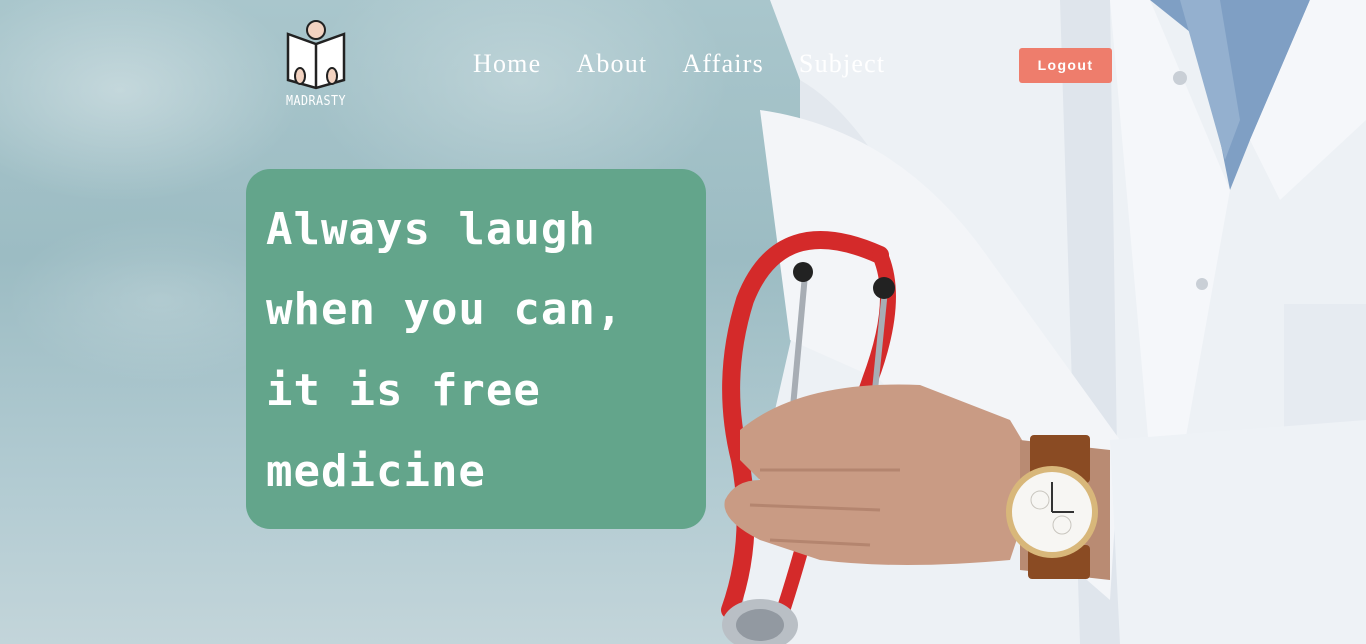 The height and width of the screenshot is (644, 1366). I want to click on nav-subject: Subject, so click(842, 64).